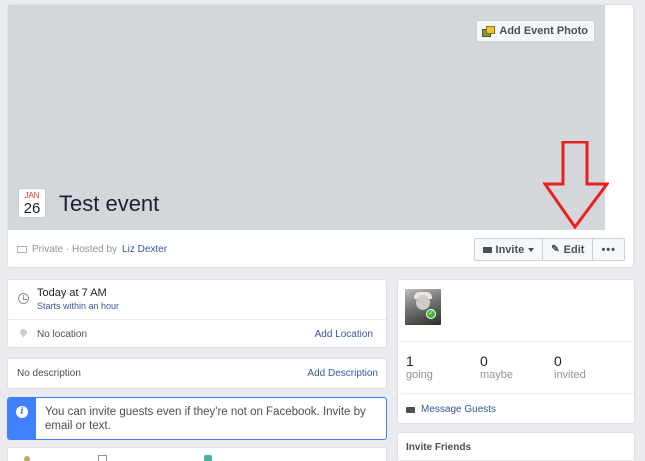  Describe the element at coordinates (78, 306) in the screenshot. I see `event-time-sub: Starts within an hour` at that location.